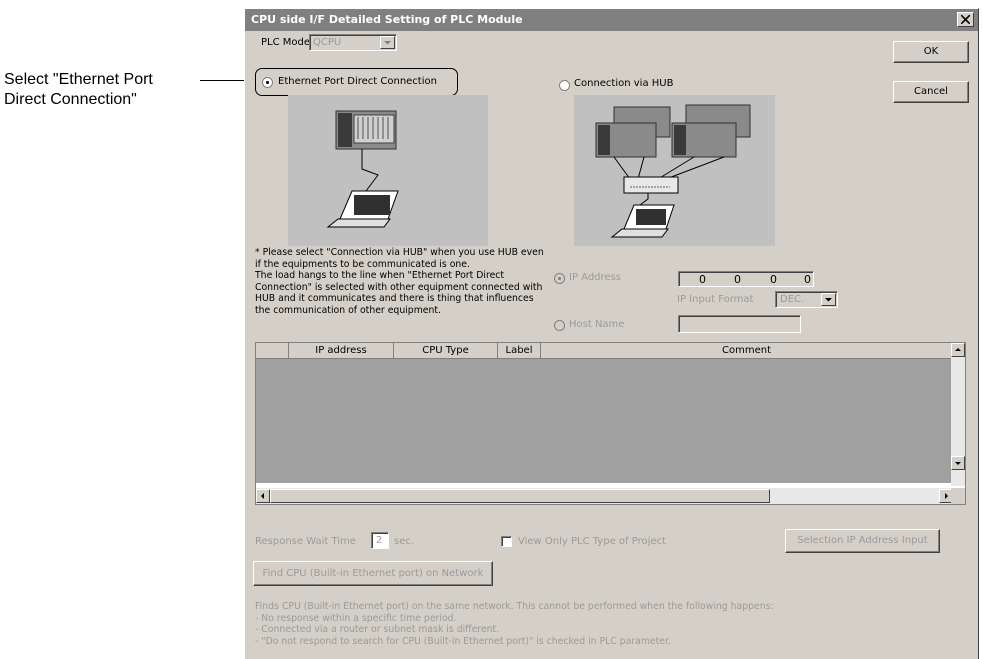 The image size is (982, 659). I want to click on ip-address-field: 0 0 0 0, so click(746, 279).